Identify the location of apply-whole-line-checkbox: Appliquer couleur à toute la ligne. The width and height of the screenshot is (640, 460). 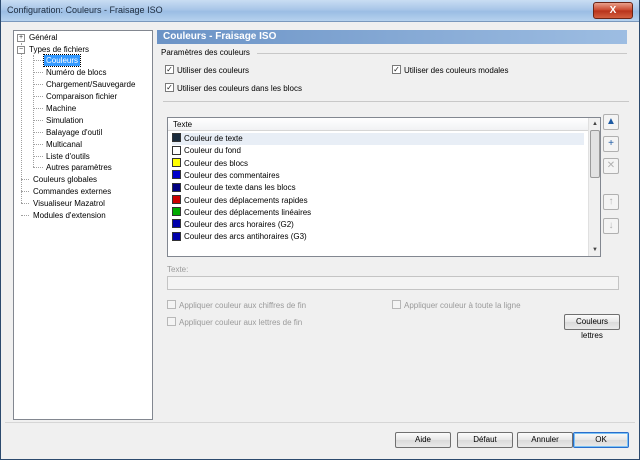
(456, 305).